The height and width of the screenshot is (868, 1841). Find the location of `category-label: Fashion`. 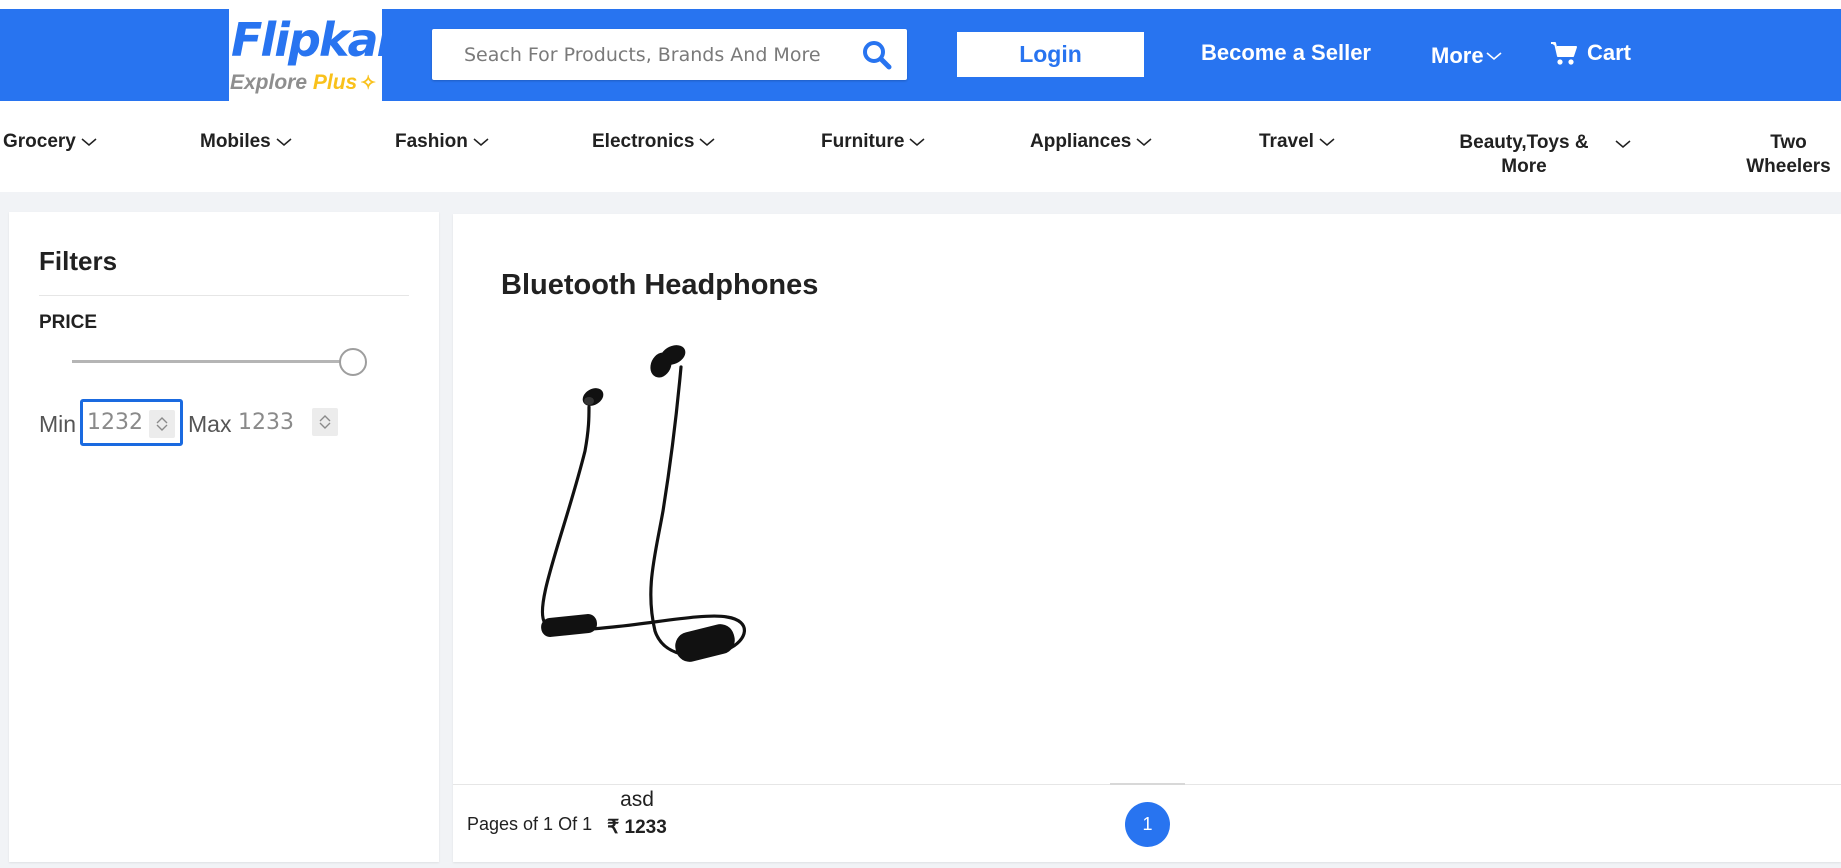

category-label: Fashion is located at coordinates (431, 141).